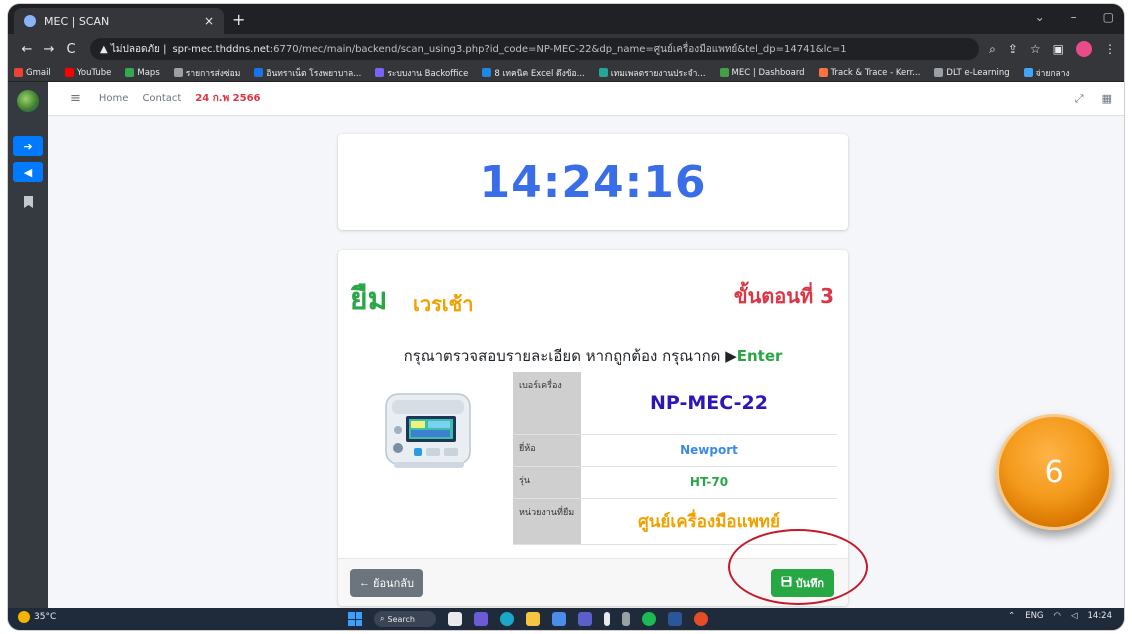 The width and height of the screenshot is (1132, 634). I want to click on bookmark-item: MEC | Dashboard, so click(762, 72).